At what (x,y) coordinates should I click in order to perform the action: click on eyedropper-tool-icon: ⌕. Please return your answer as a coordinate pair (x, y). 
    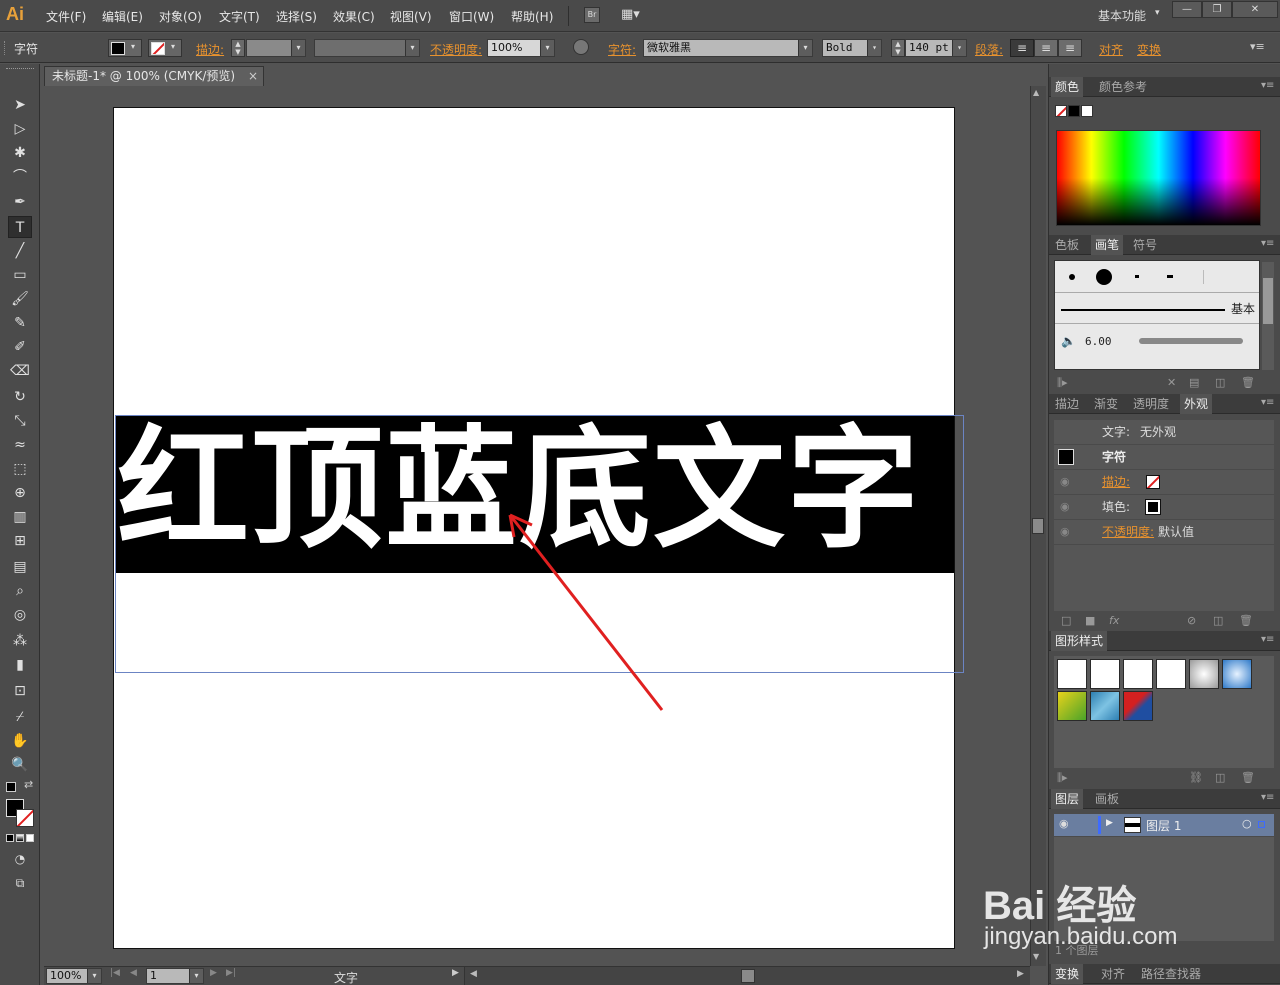
    Looking at the image, I should click on (20, 591).